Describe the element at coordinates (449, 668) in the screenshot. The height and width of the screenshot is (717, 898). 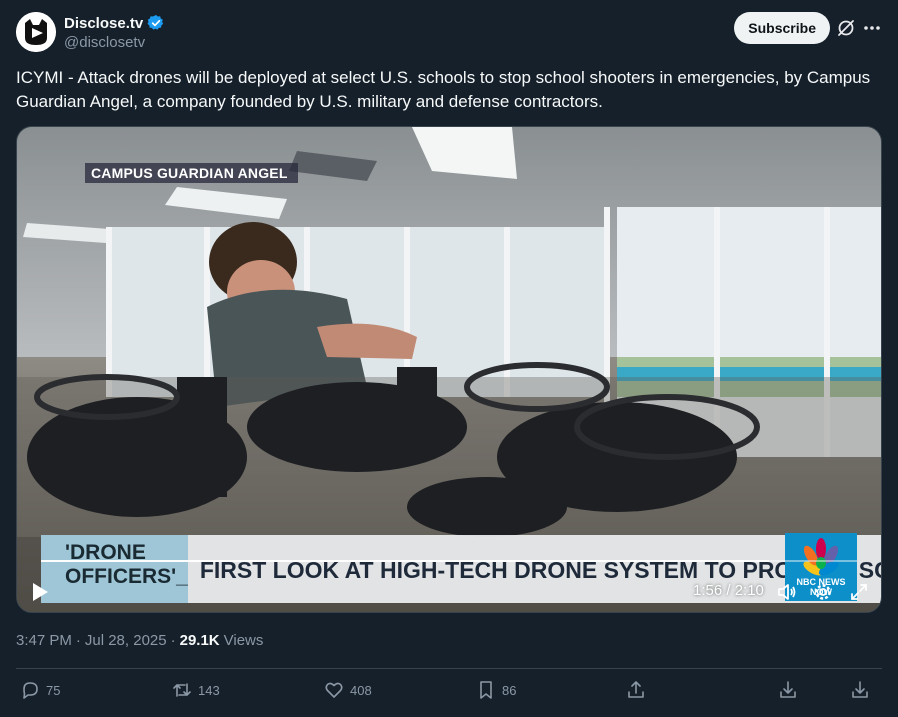
I see `divider` at that location.